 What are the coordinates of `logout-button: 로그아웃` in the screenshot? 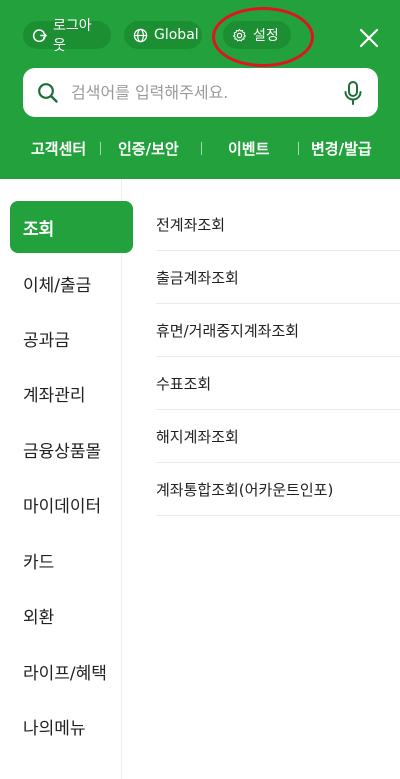 It's located at (67, 36).